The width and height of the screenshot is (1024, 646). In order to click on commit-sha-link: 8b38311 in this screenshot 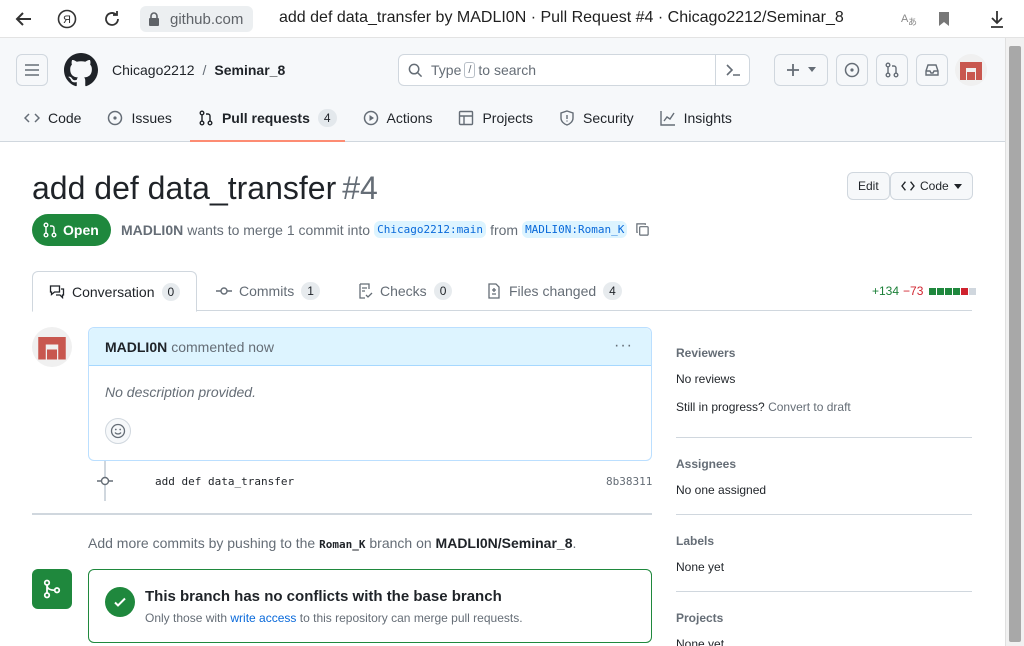, I will do `click(629, 481)`.